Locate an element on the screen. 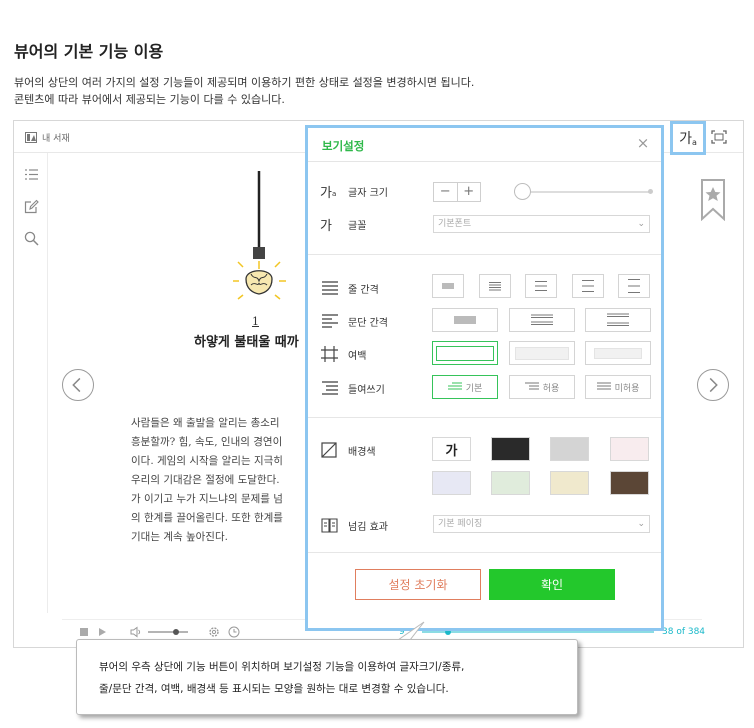 This screenshot has height=728, width=754. stop-icon is located at coordinates (84, 632).